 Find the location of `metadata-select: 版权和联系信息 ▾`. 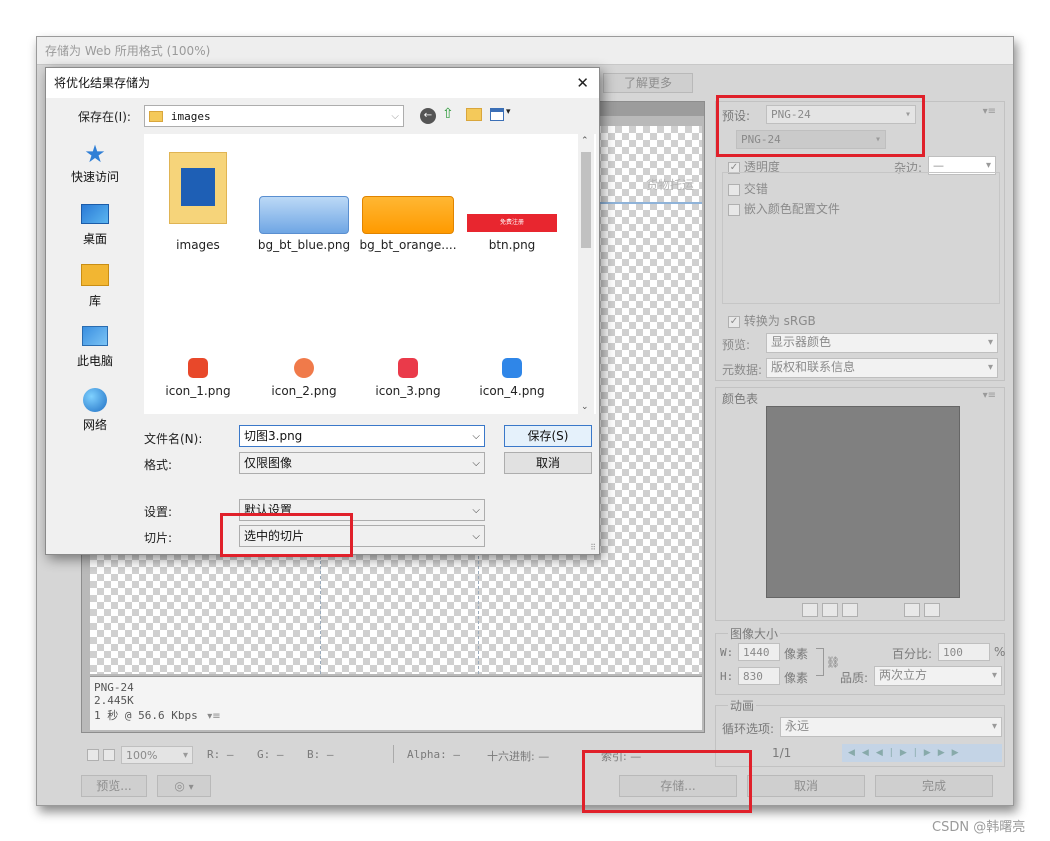

metadata-select: 版权和联系信息 ▾ is located at coordinates (882, 368).